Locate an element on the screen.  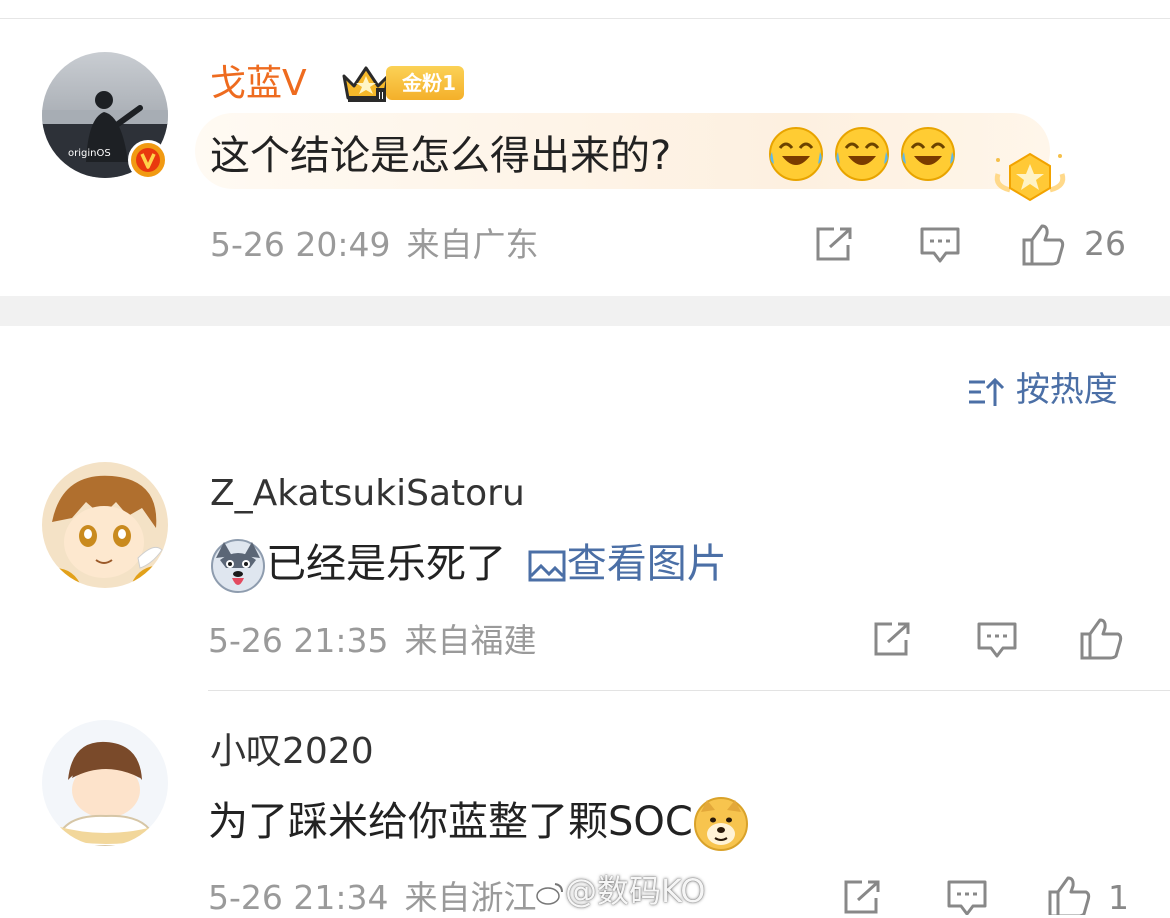
like-button: 26 is located at coordinates (1075, 244).